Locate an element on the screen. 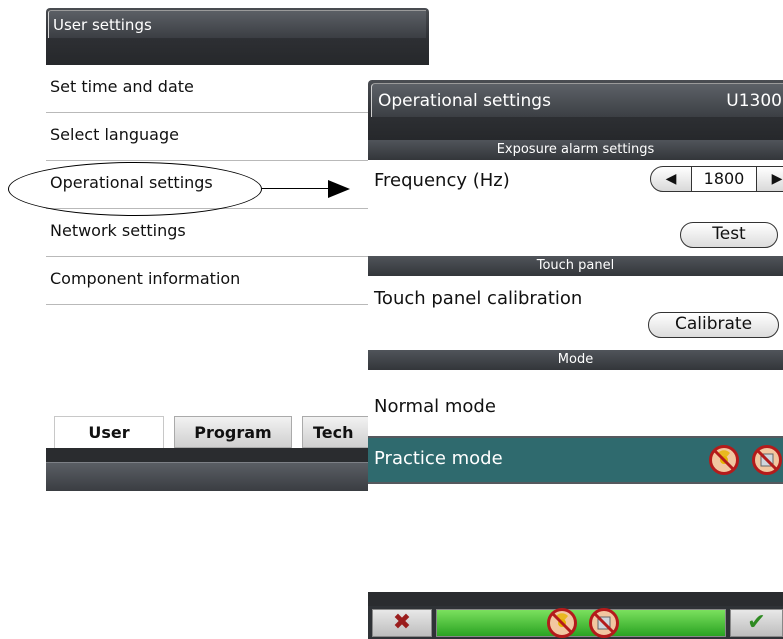 Image resolution: width=783 pixels, height=639 pixels. frequency-spinner: ◀ 1800 ▶ is located at coordinates (716, 180).